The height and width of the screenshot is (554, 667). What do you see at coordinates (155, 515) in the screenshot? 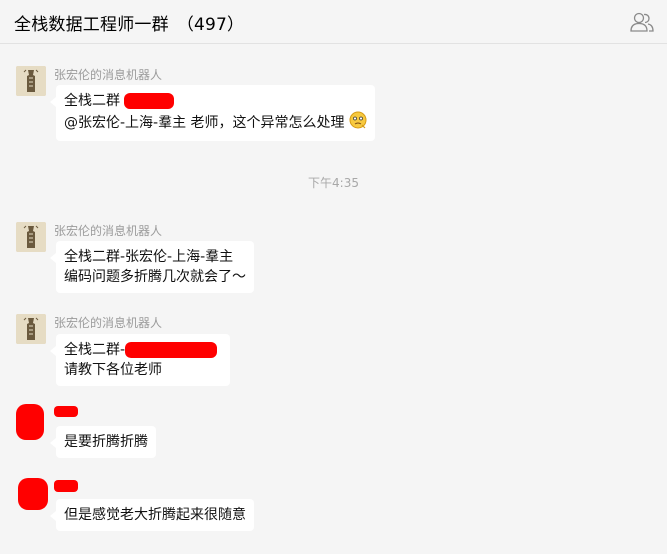
I see `message-line: 但是感觉老大折腾起来很随意` at bounding box center [155, 515].